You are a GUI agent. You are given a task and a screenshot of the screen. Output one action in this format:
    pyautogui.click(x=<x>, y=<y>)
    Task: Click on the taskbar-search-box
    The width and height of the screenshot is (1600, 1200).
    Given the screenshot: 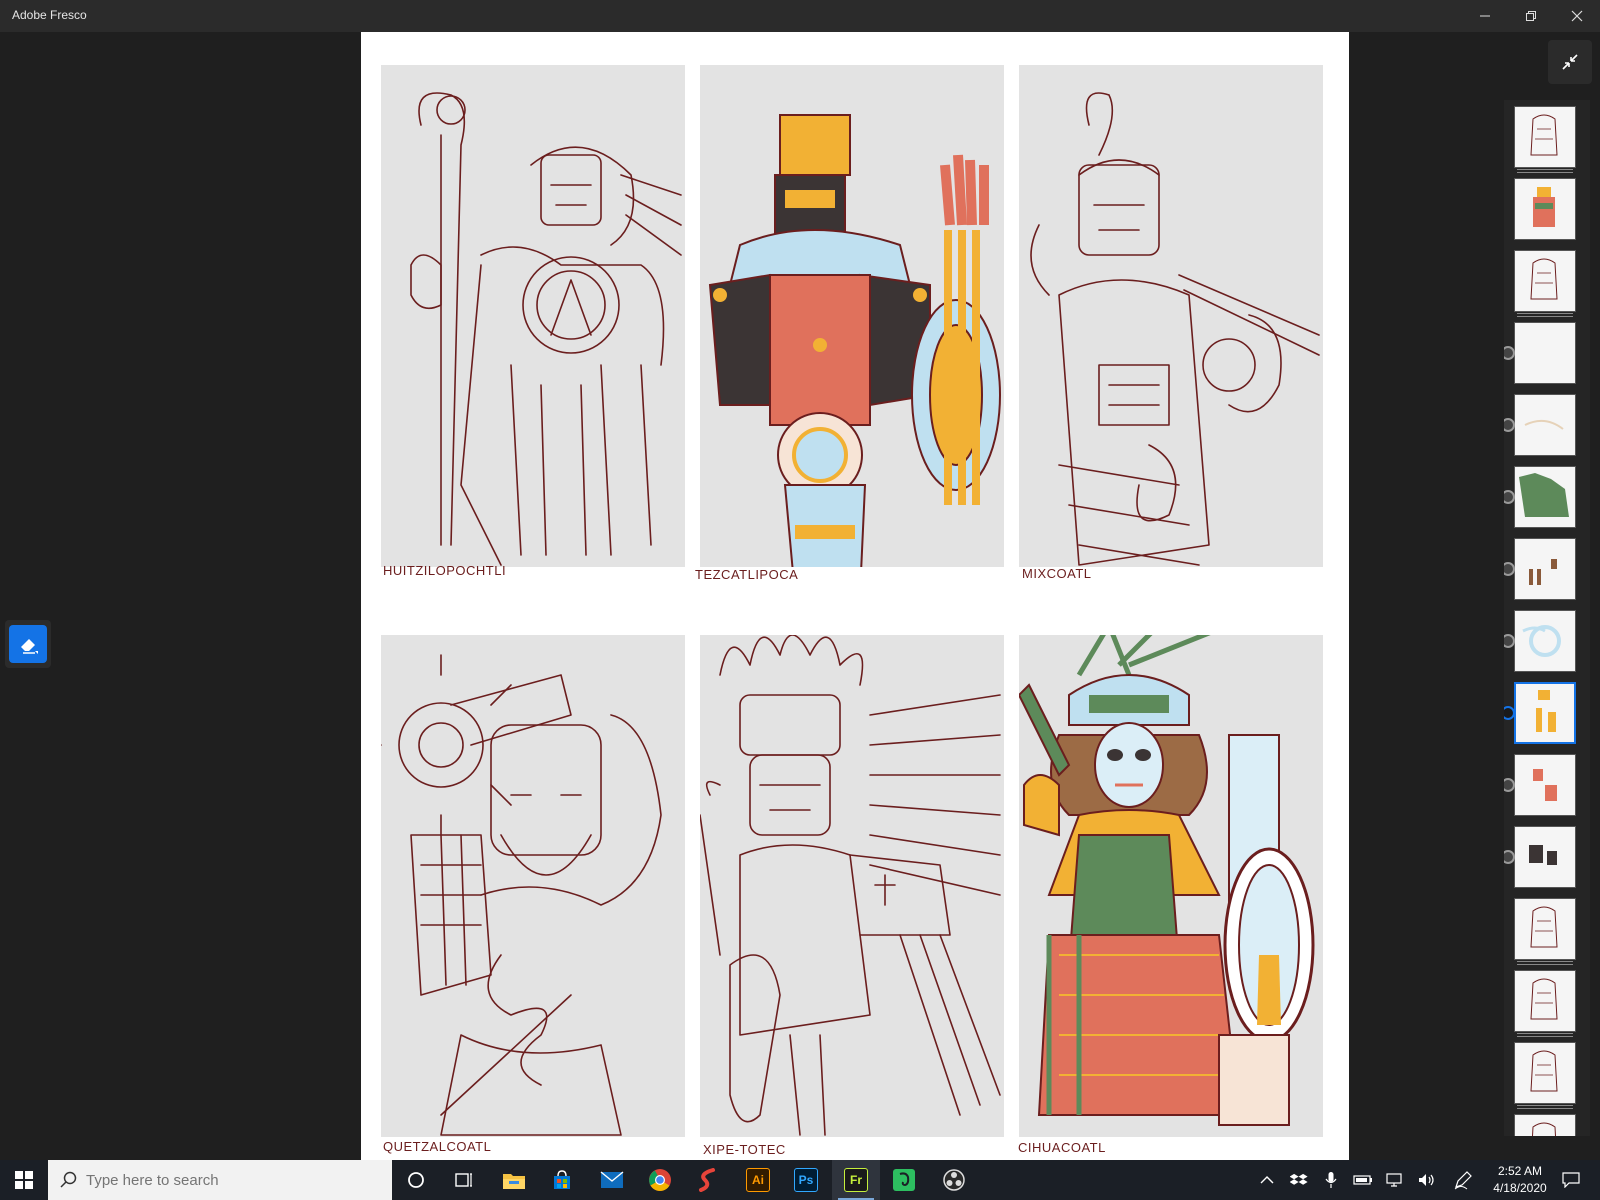 What is the action you would take?
    pyautogui.click(x=220, y=1180)
    